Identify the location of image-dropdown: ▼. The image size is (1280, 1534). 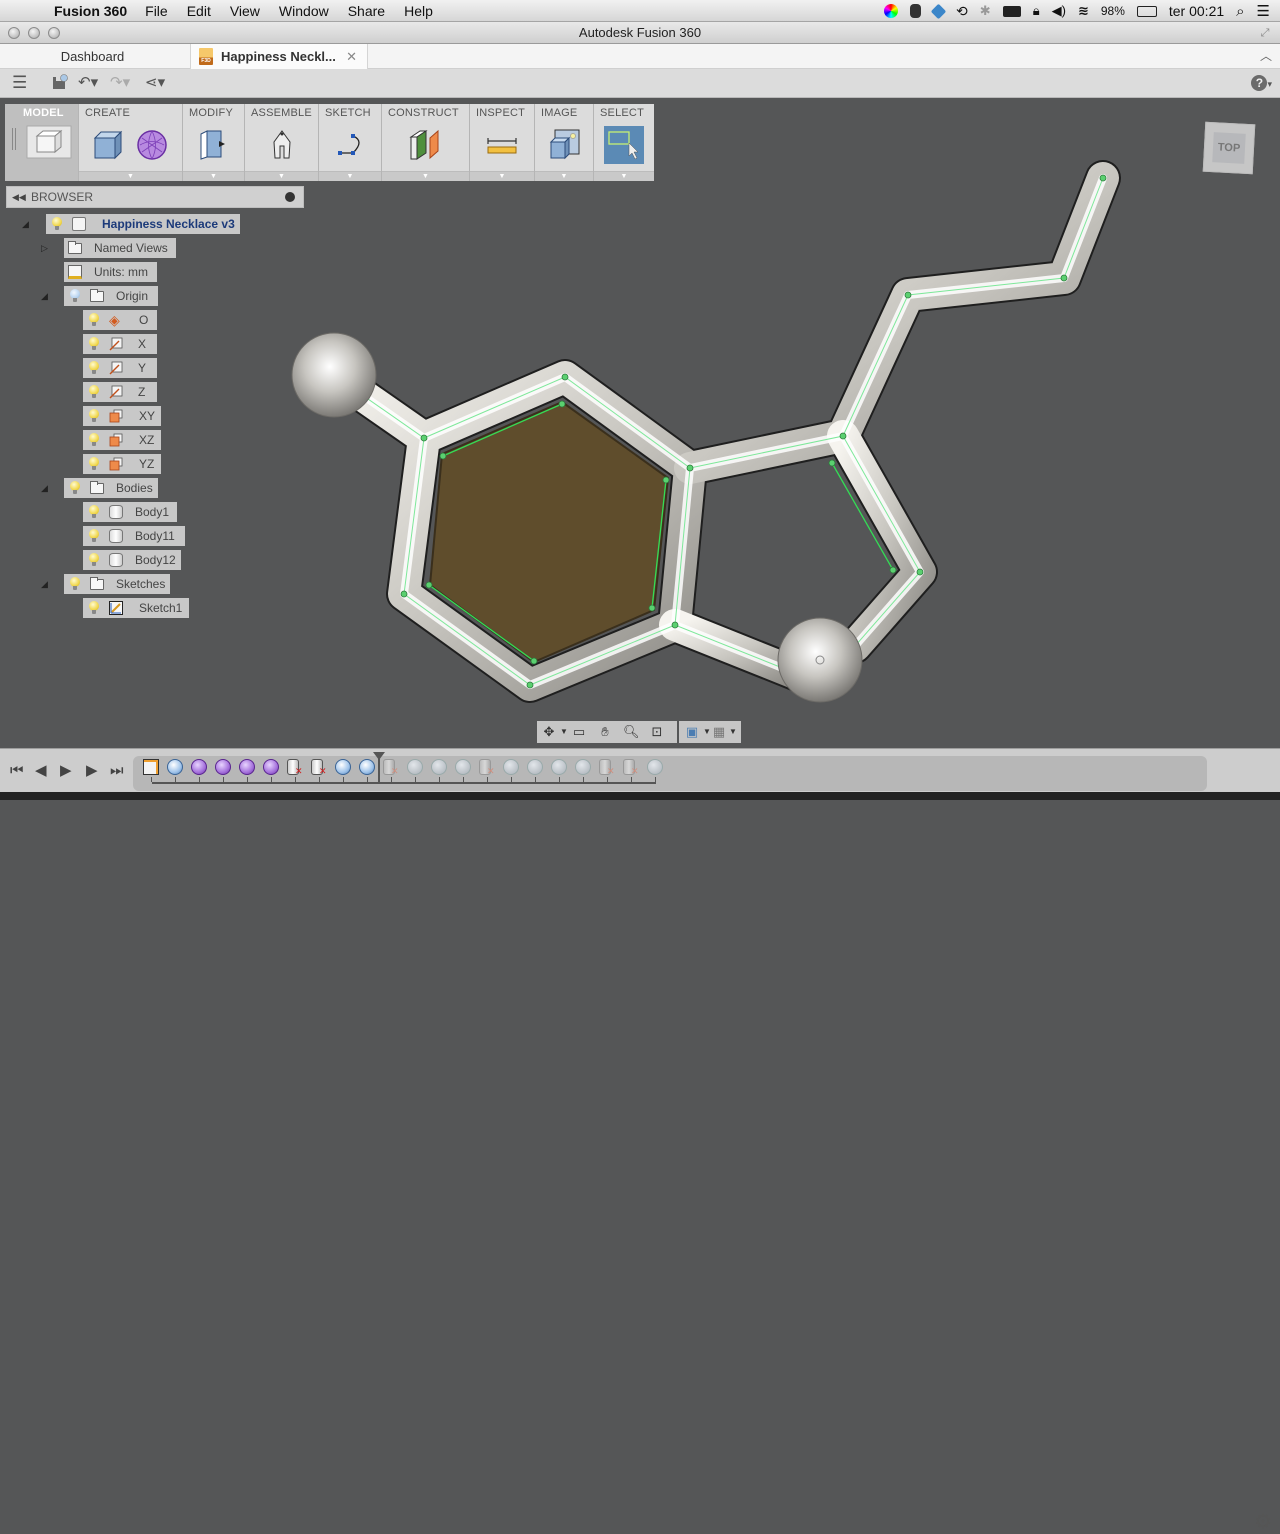
(564, 176).